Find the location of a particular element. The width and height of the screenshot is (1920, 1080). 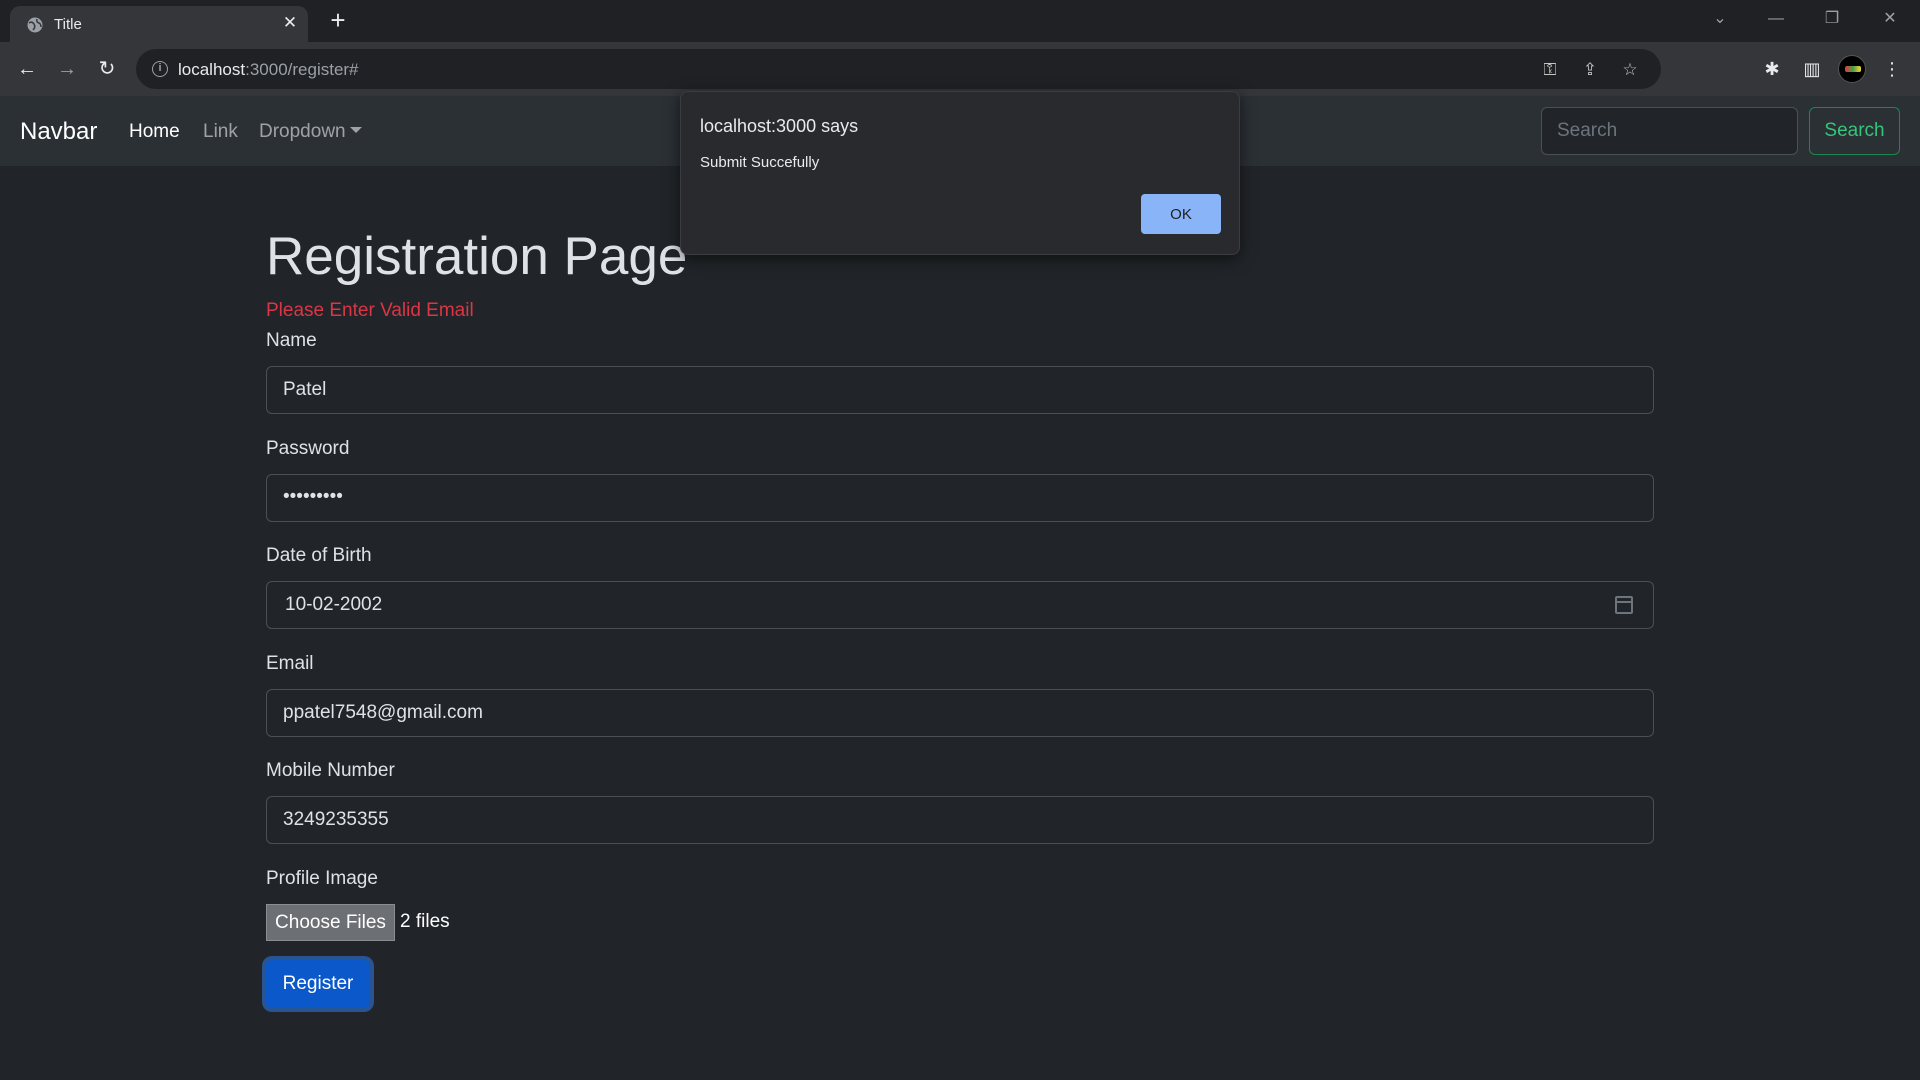

nav-dropdown-label: Dropdown is located at coordinates (302, 131).